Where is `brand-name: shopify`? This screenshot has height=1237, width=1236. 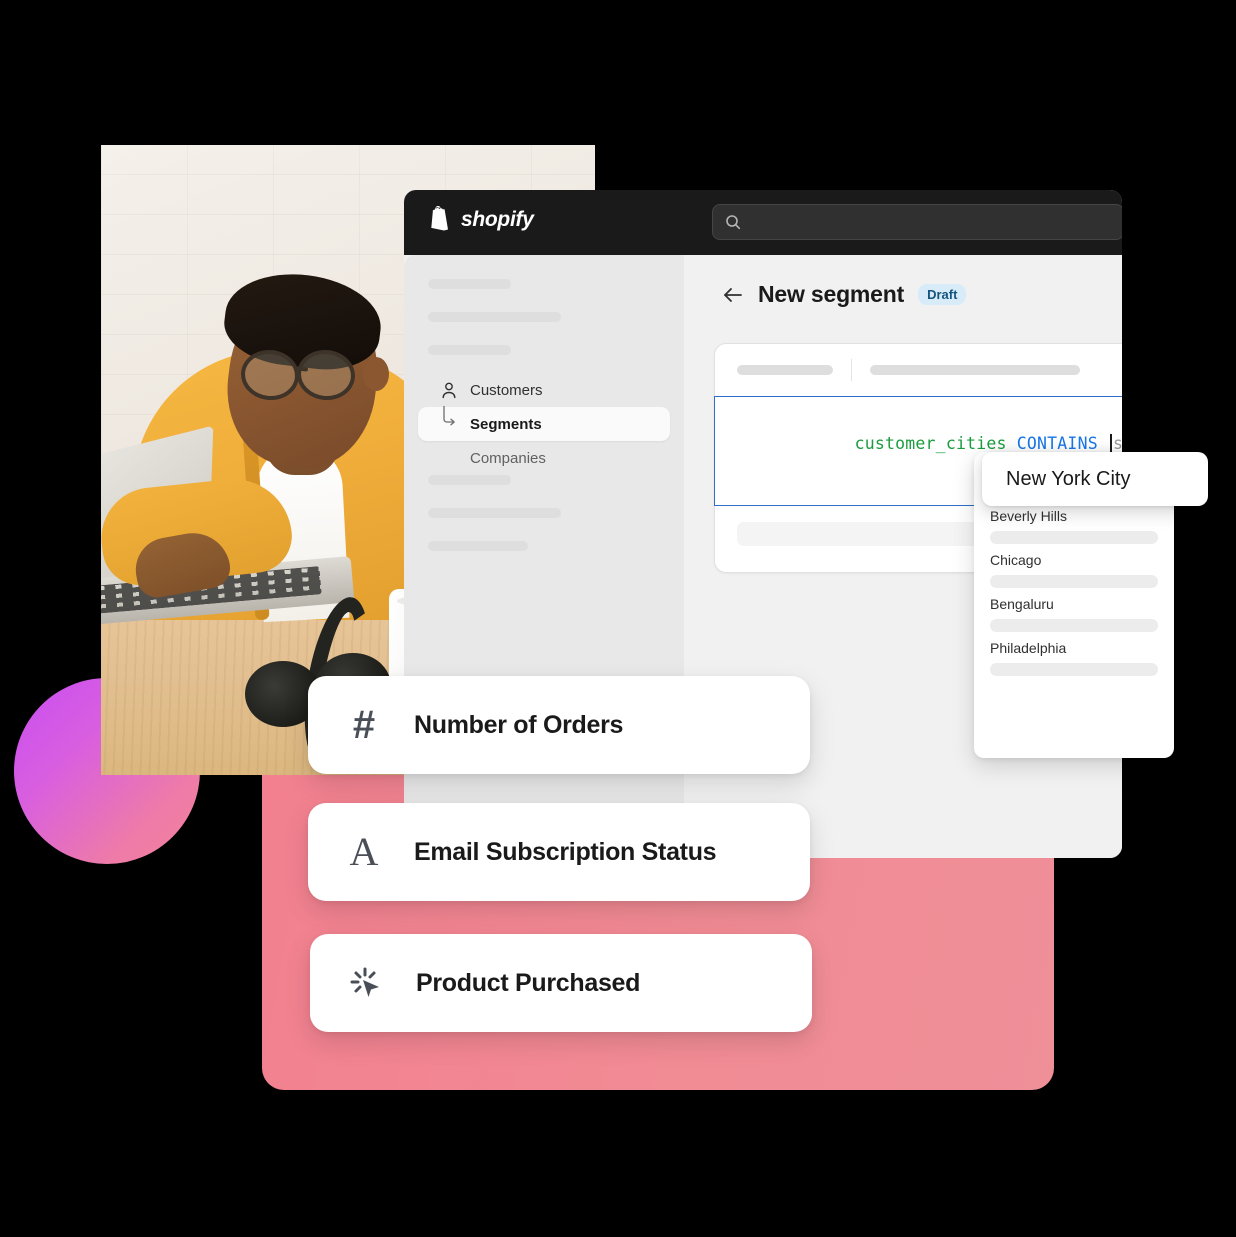
brand-name: shopify is located at coordinates (497, 219).